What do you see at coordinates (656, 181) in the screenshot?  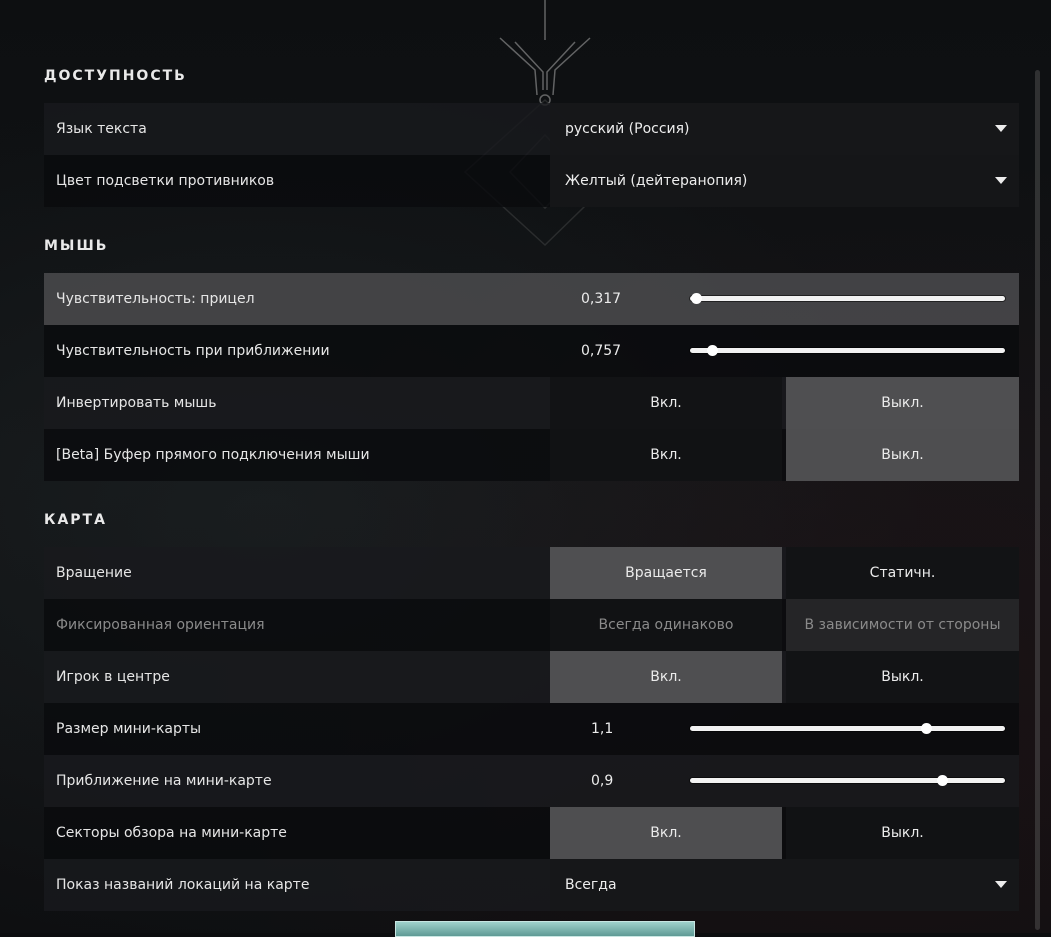 I see `dropdown-value: Желтый (дейтеранопия)` at bounding box center [656, 181].